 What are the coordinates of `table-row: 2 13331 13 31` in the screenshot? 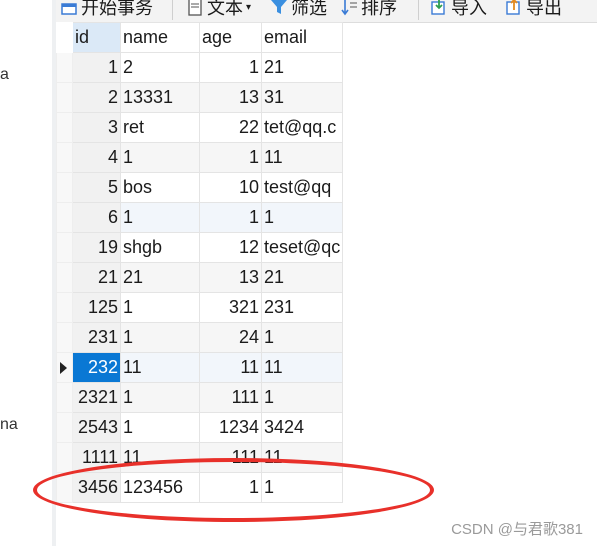 It's located at (200, 97).